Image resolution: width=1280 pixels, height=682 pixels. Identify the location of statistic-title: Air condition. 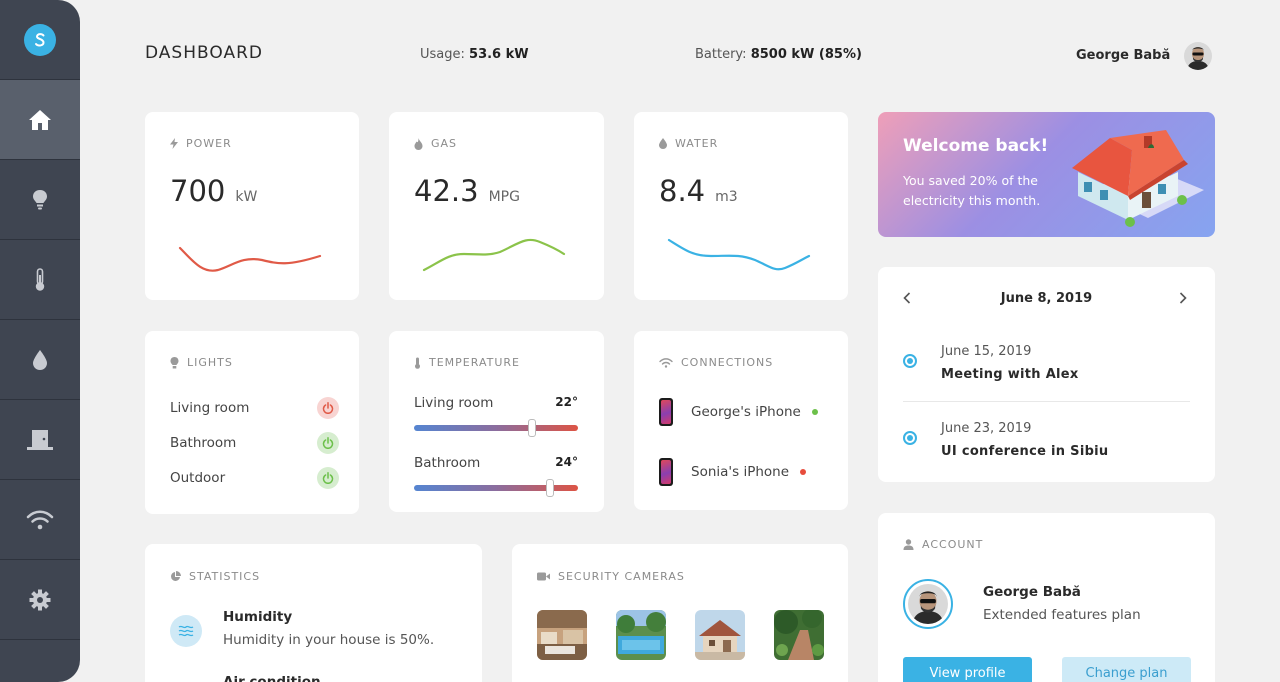
(272, 678).